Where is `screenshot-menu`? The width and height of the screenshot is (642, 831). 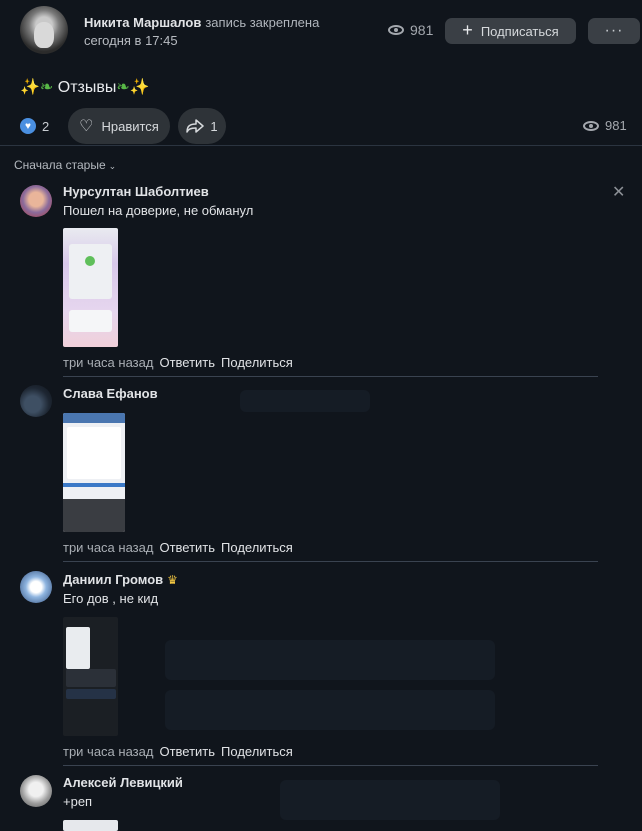
screenshot-menu is located at coordinates (78, 648).